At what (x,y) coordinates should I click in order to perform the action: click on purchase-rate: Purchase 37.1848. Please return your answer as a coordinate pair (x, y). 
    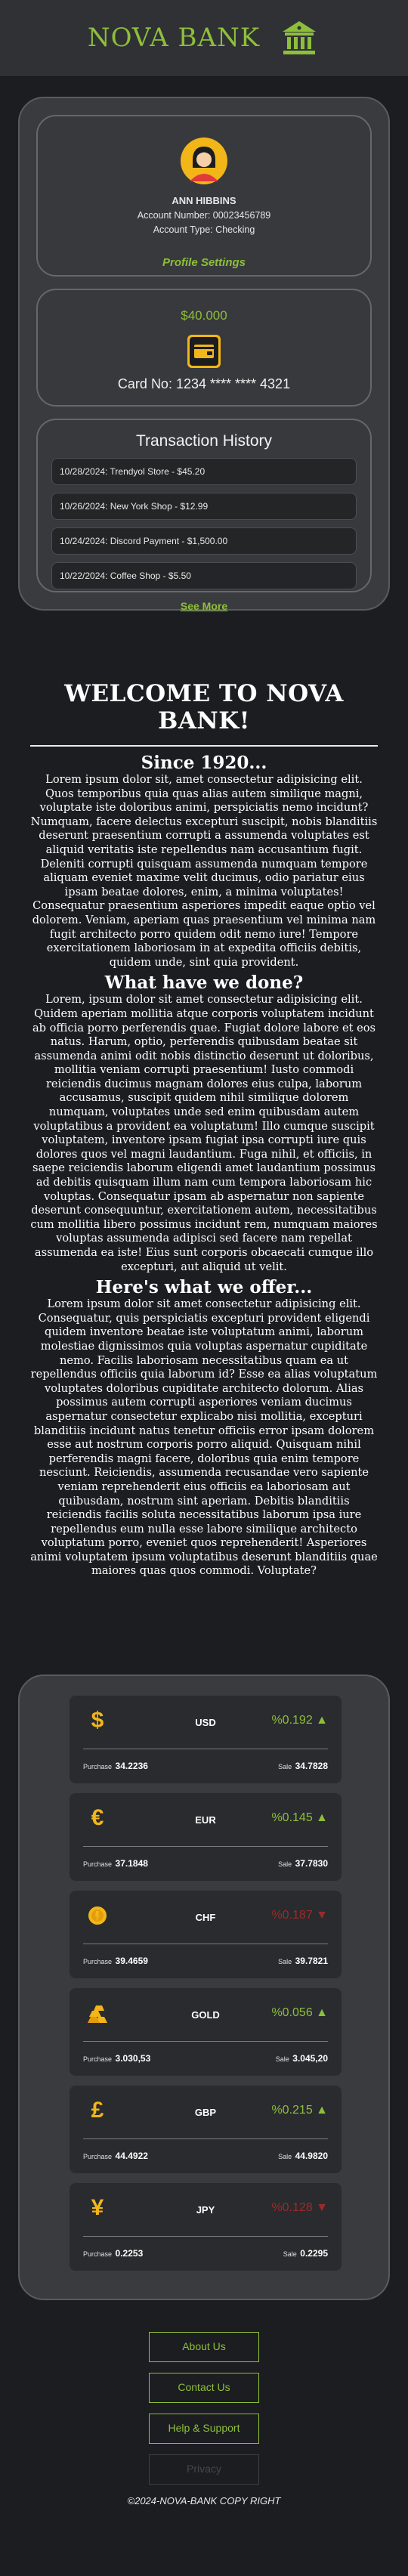
    Looking at the image, I should click on (115, 1864).